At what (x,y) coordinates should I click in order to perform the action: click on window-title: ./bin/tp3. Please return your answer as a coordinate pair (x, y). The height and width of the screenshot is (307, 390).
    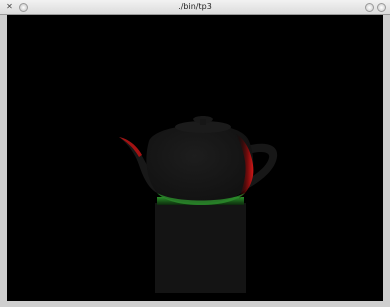
    Looking at the image, I should click on (195, 6).